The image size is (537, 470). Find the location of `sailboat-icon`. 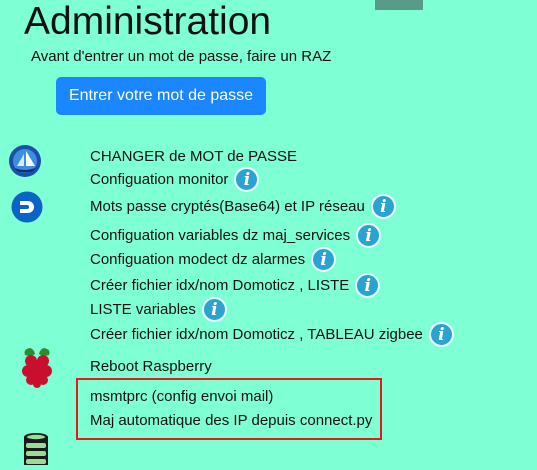

sailboat-icon is located at coordinates (25, 161).